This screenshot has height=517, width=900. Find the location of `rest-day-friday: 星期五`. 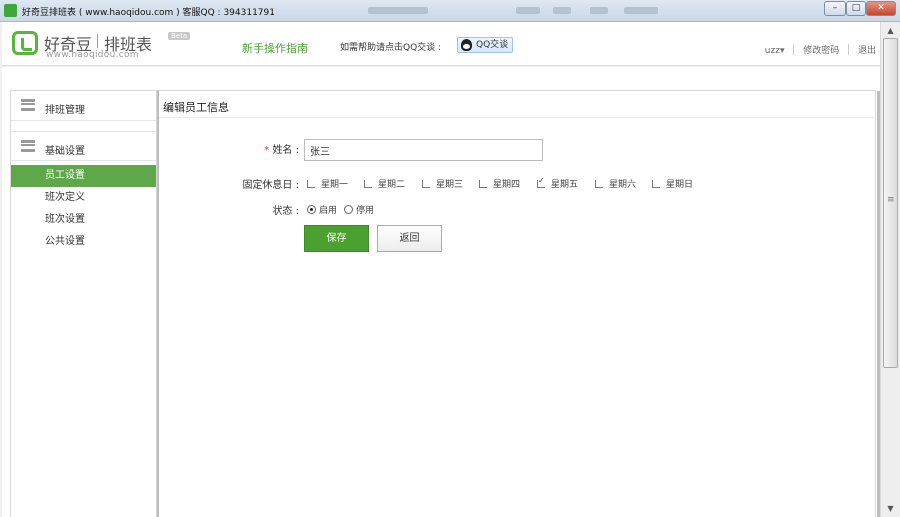

rest-day-friday: 星期五 is located at coordinates (558, 183).